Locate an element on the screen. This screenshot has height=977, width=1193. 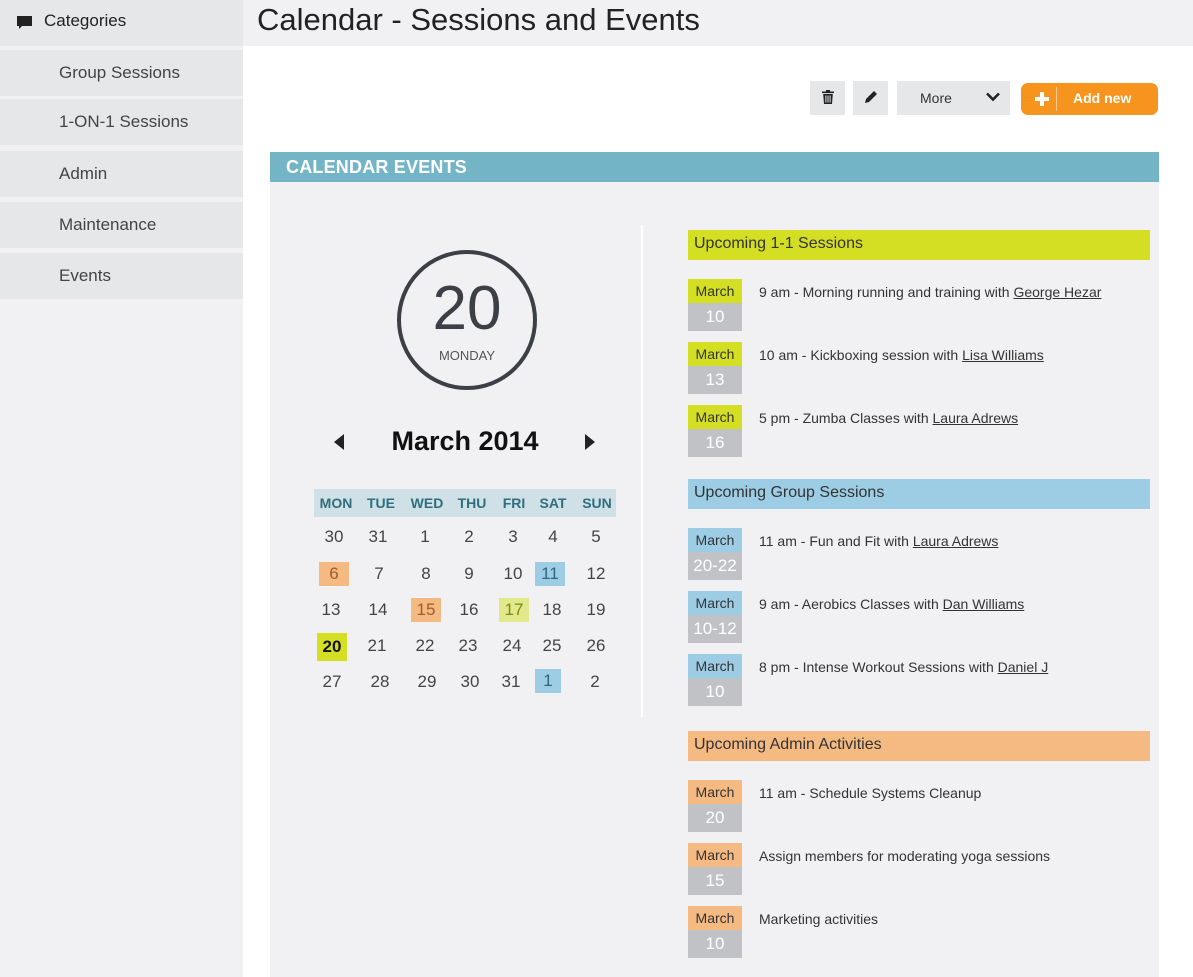
event-text: 11 am - Schedule Systems Cleanup is located at coordinates (870, 793).